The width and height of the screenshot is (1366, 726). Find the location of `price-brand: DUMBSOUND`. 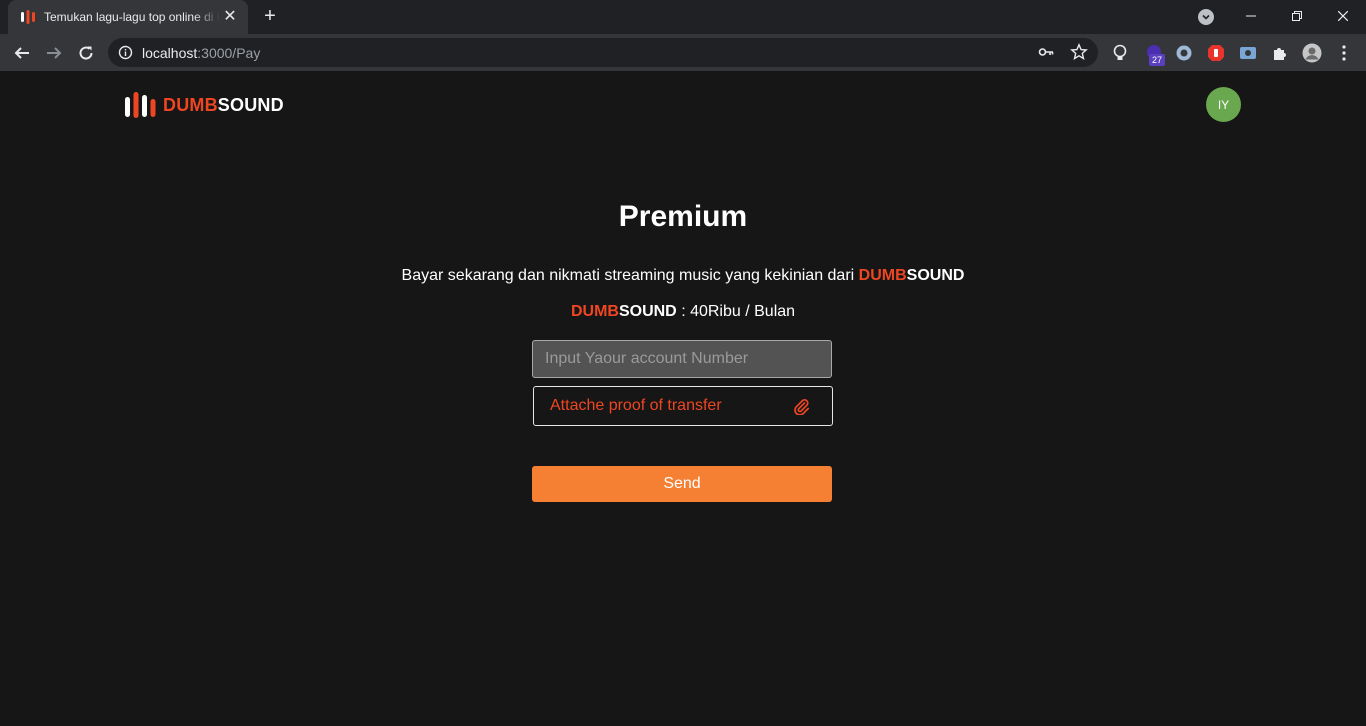

price-brand: DUMBSOUND is located at coordinates (624, 311).